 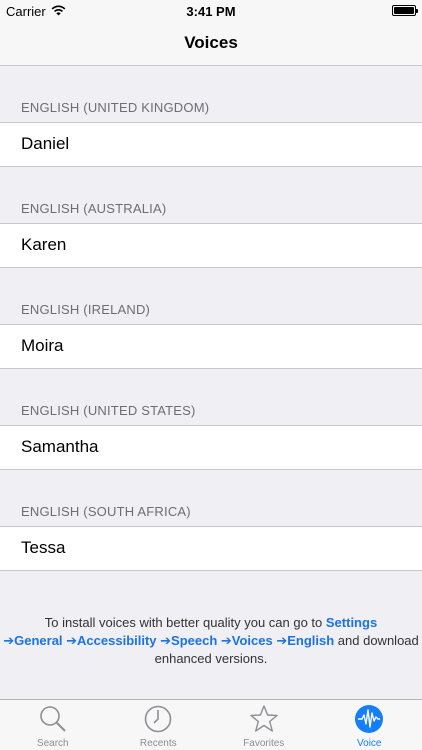 I want to click on status-time: 3:41 PM, so click(x=211, y=11).